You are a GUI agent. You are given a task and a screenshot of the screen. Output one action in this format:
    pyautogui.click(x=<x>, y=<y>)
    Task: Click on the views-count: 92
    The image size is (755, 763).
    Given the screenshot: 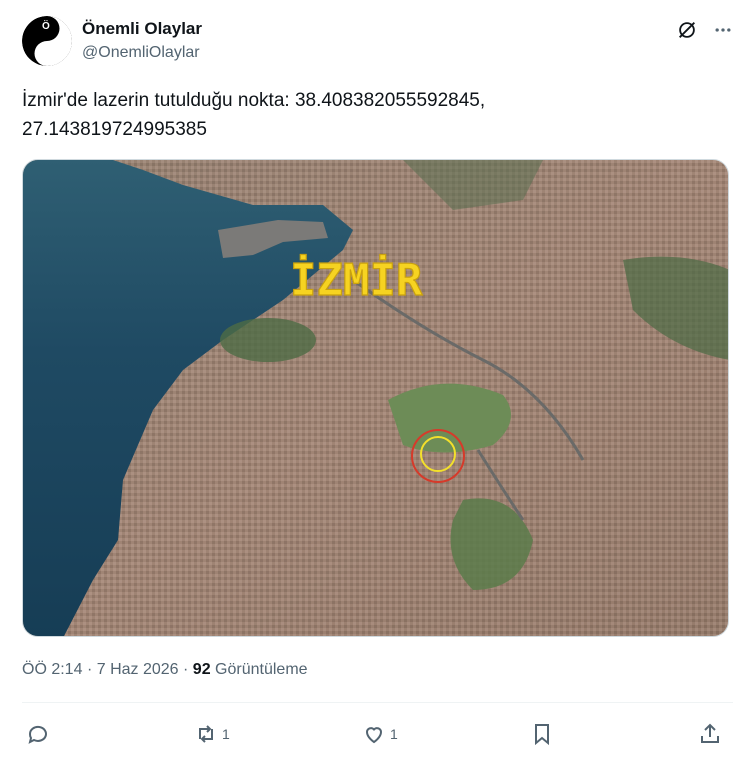 What is the action you would take?
    pyautogui.click(x=201, y=669)
    